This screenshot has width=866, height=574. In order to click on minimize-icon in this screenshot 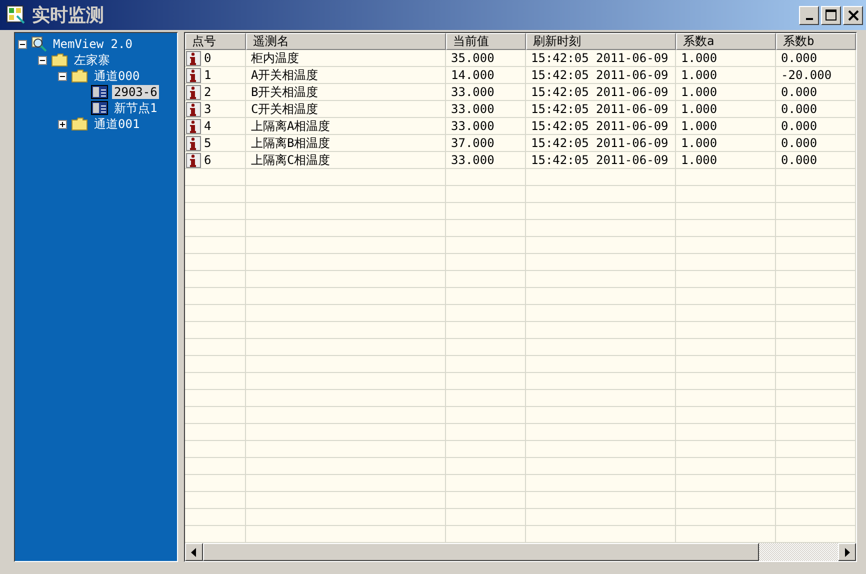, I will do `click(809, 19)`.